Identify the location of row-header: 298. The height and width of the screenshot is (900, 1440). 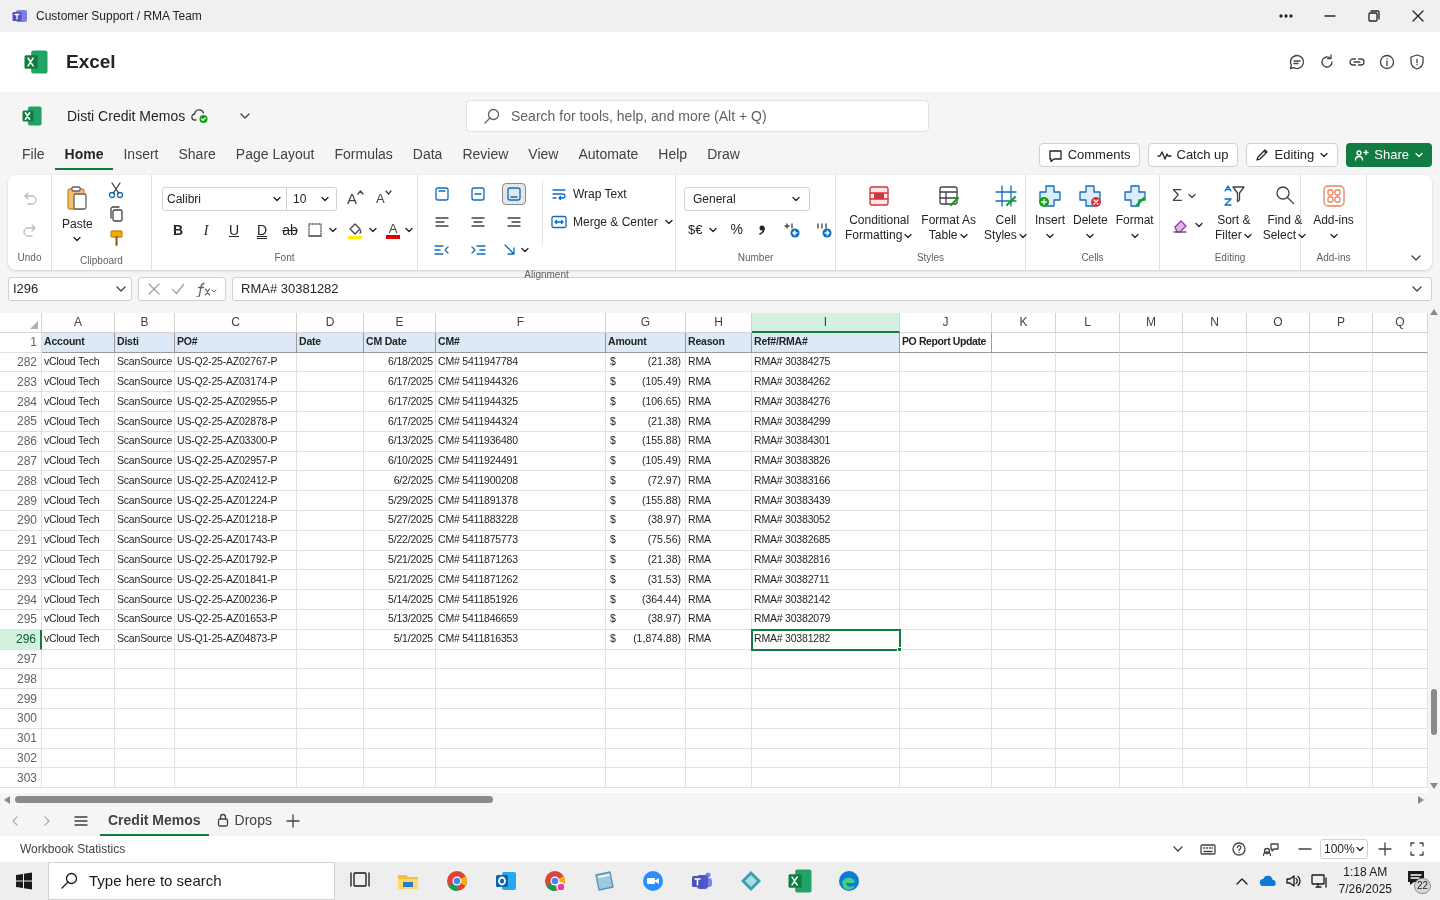
(21, 679).